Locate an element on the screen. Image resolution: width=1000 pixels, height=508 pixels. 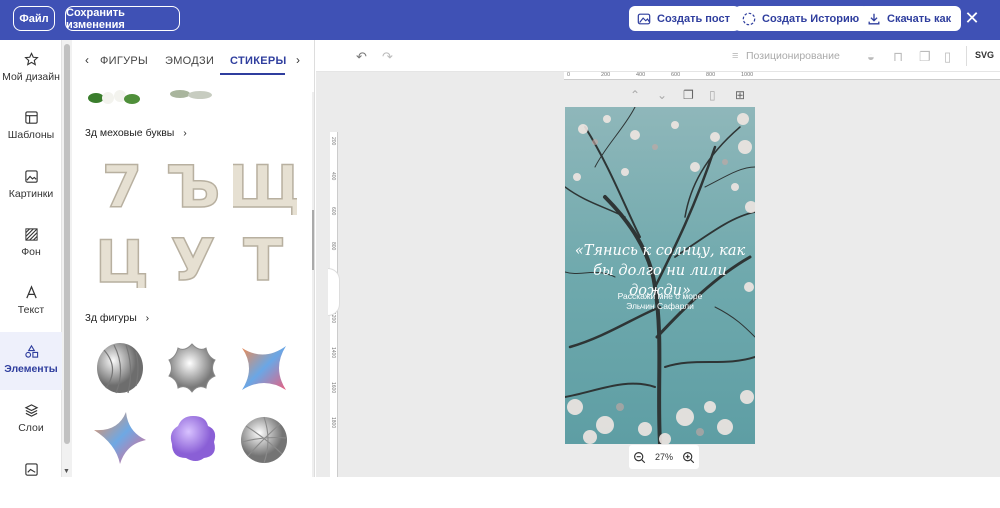
delete-page-icon: ▯ is located at coordinates (712, 95).